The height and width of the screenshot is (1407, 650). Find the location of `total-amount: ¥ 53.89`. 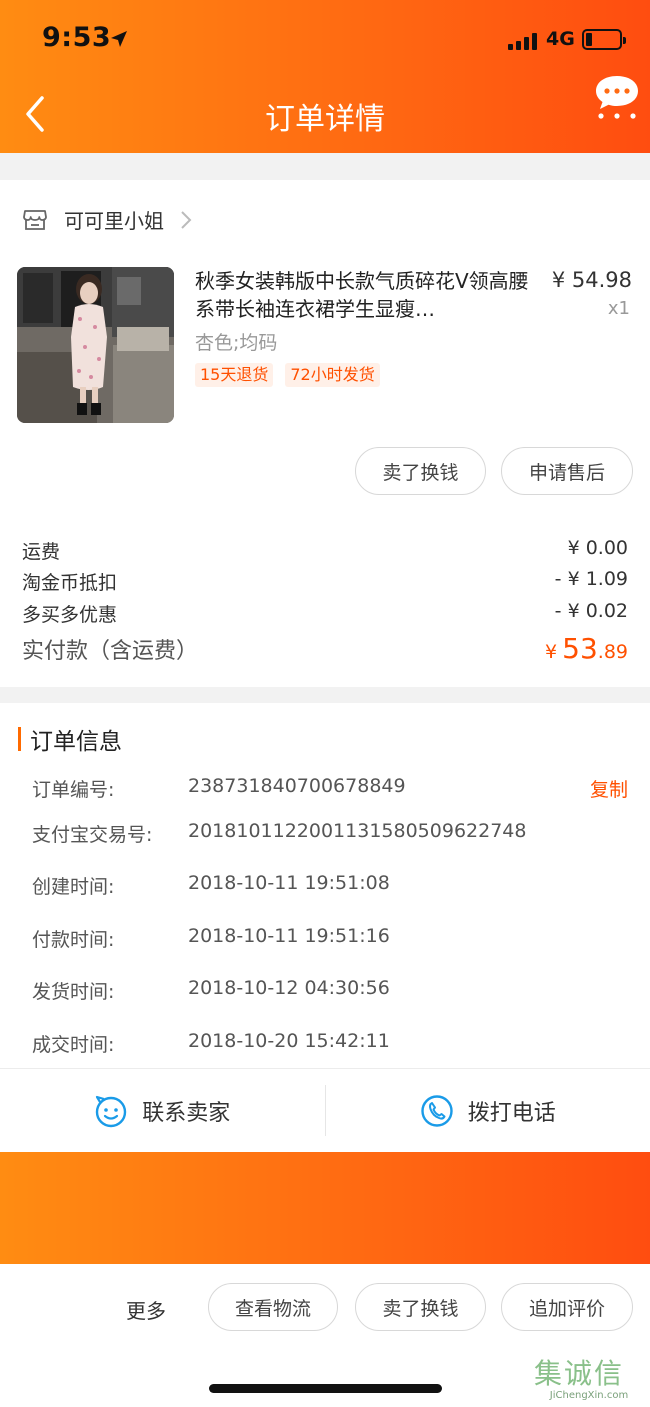

total-amount: ¥ 53.89 is located at coordinates (586, 648).